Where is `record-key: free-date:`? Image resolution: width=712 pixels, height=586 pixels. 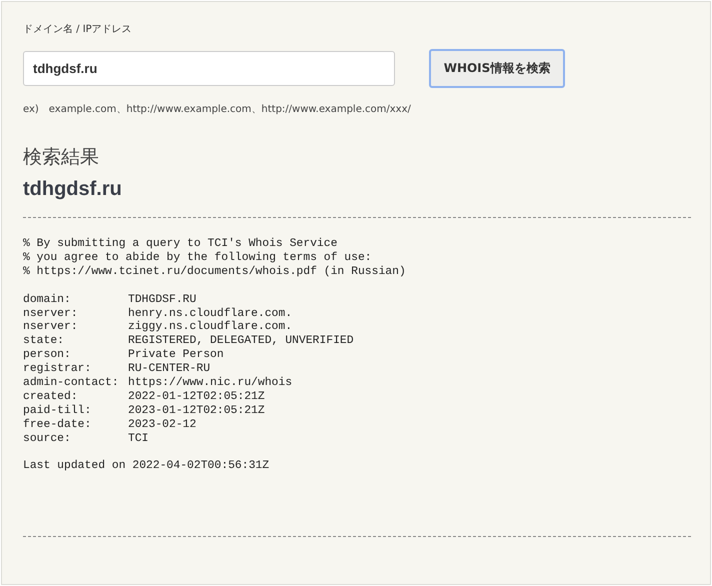 record-key: free-date: is located at coordinates (75, 425).